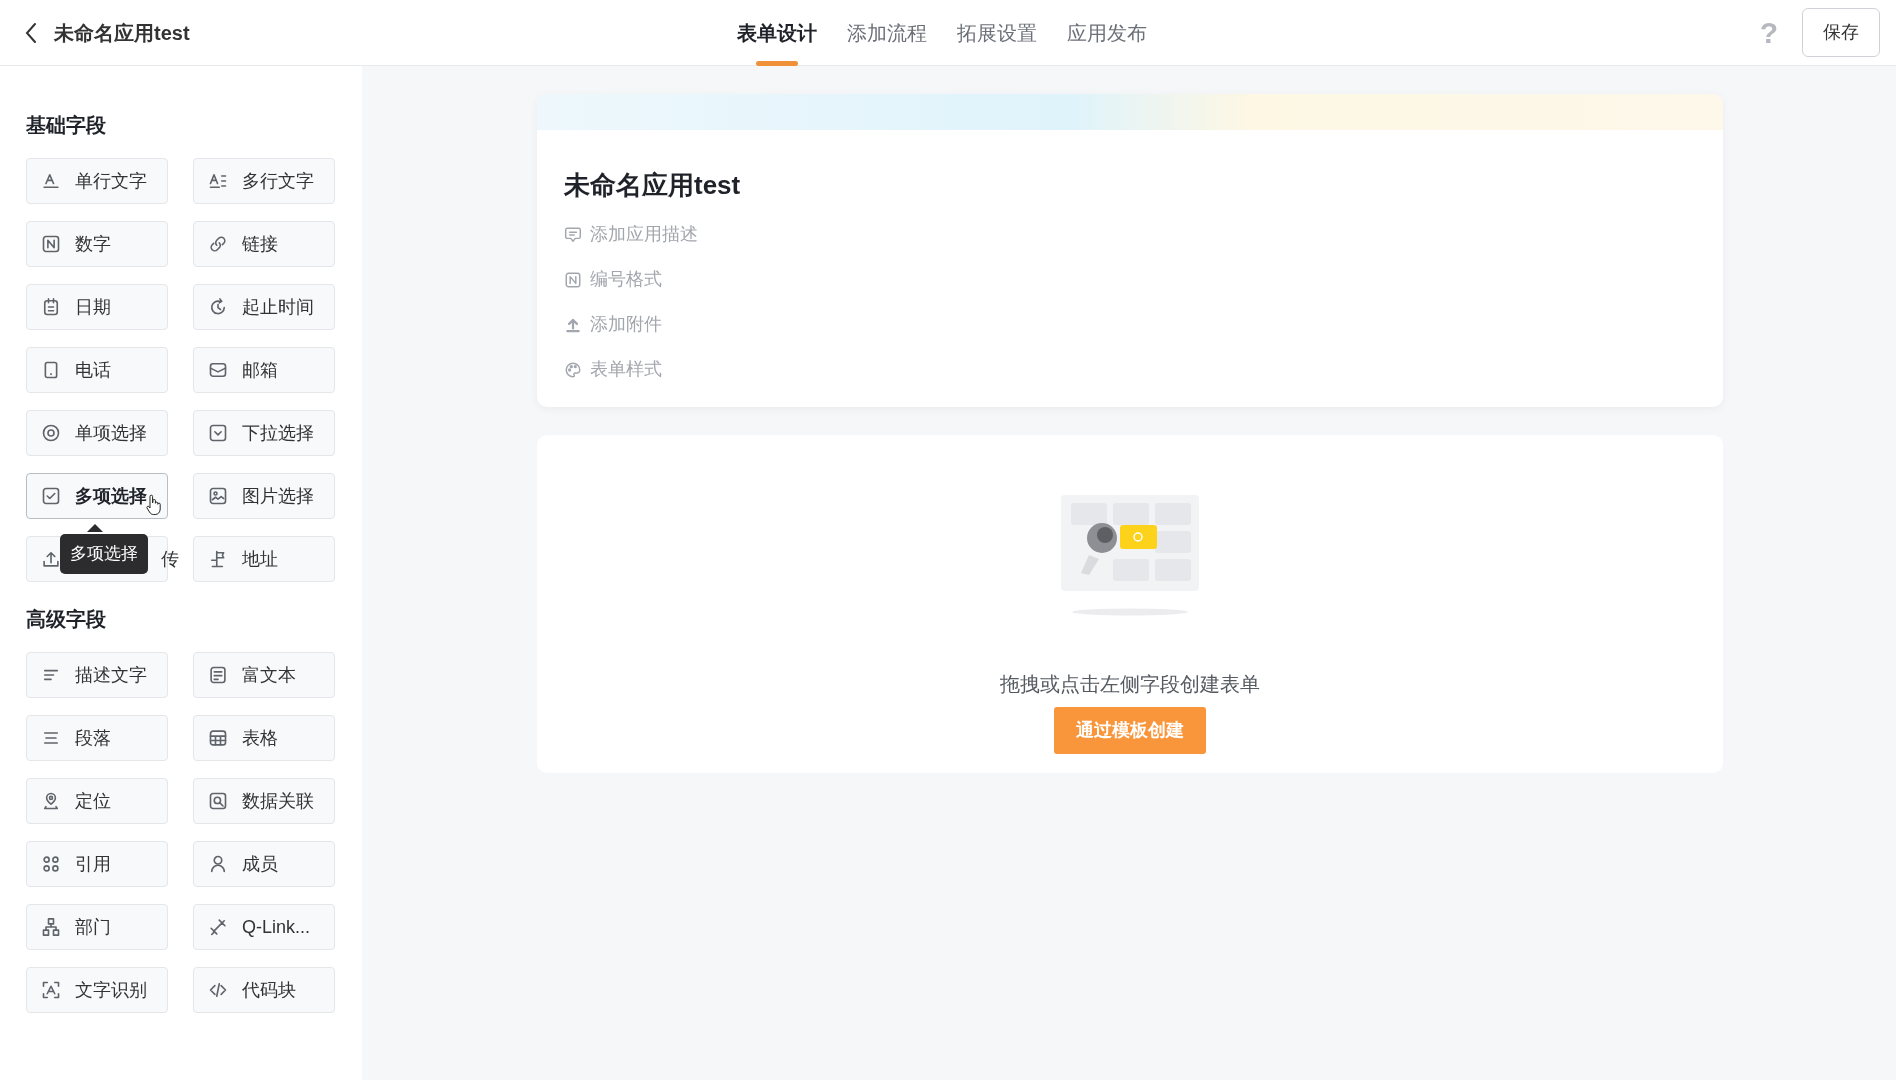  What do you see at coordinates (218, 181) in the screenshot?
I see `multiline-text-icon` at bounding box center [218, 181].